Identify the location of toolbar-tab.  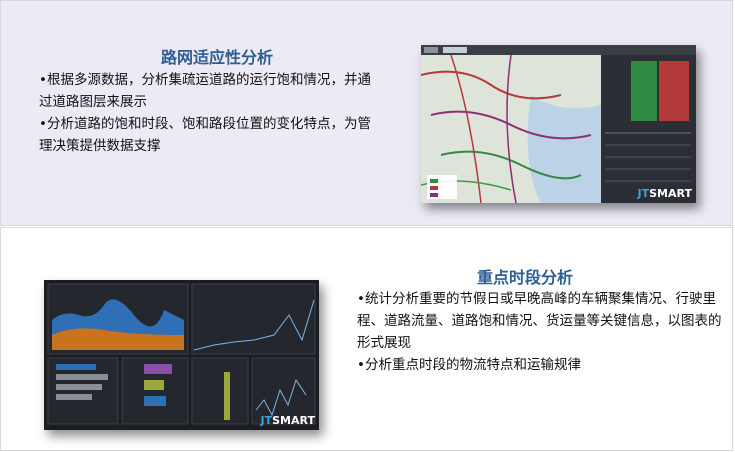
(431, 50).